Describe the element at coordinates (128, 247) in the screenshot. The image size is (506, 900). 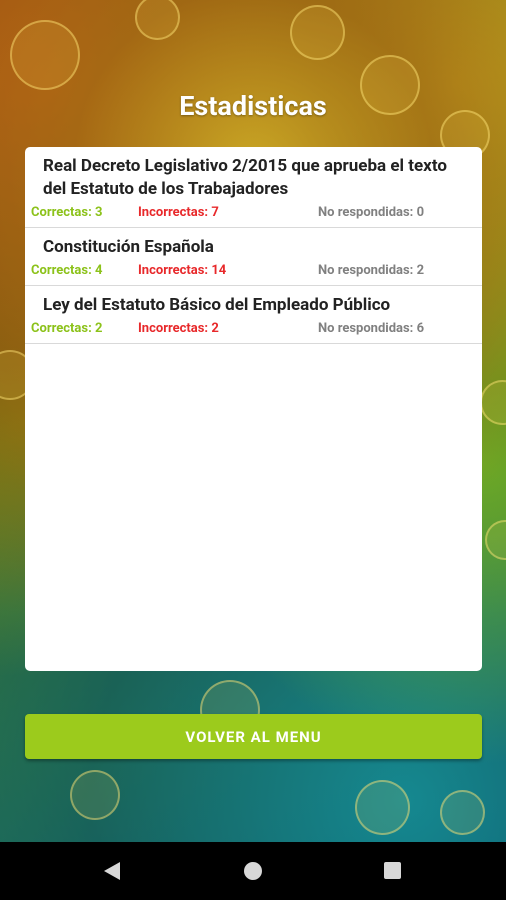
I see `law-title: Constitución Española` at that location.